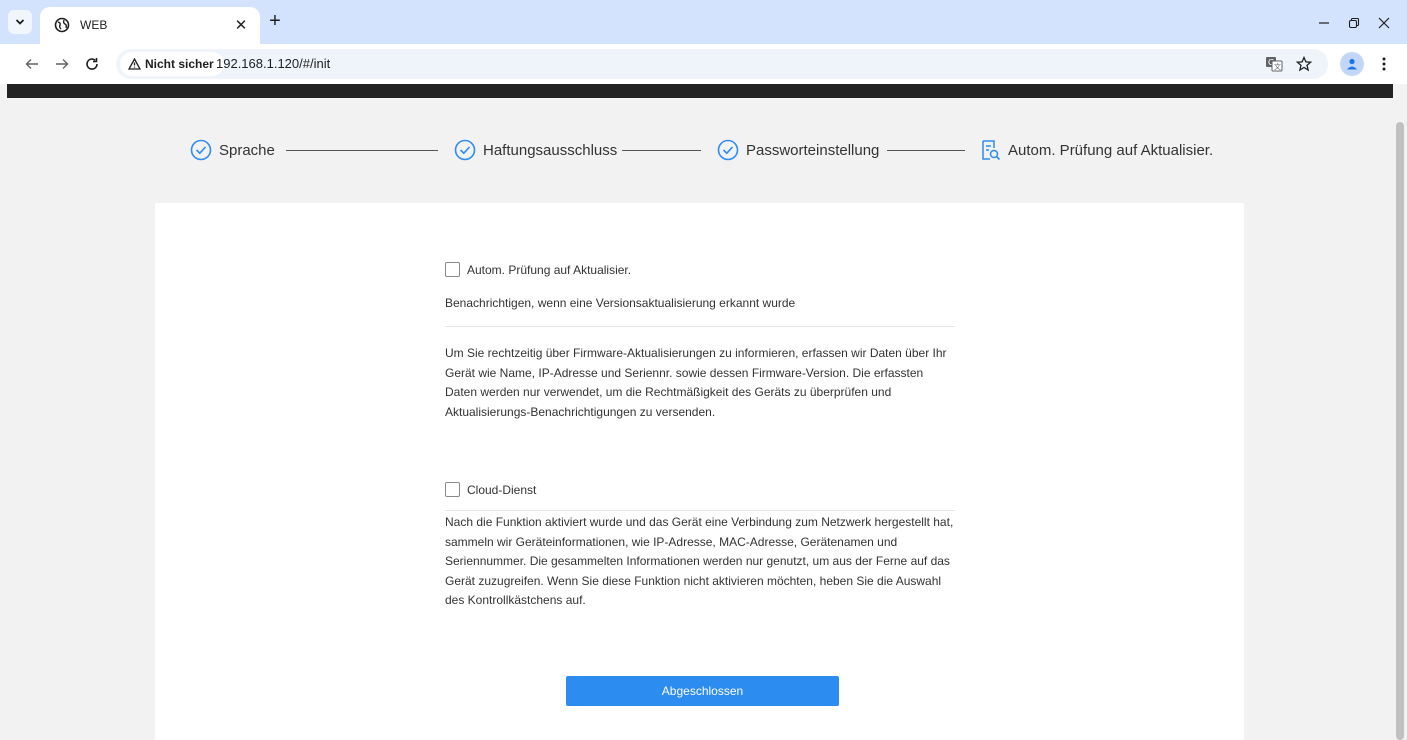 The width and height of the screenshot is (1407, 740). What do you see at coordinates (32, 64) in the screenshot?
I see `back-icon` at bounding box center [32, 64].